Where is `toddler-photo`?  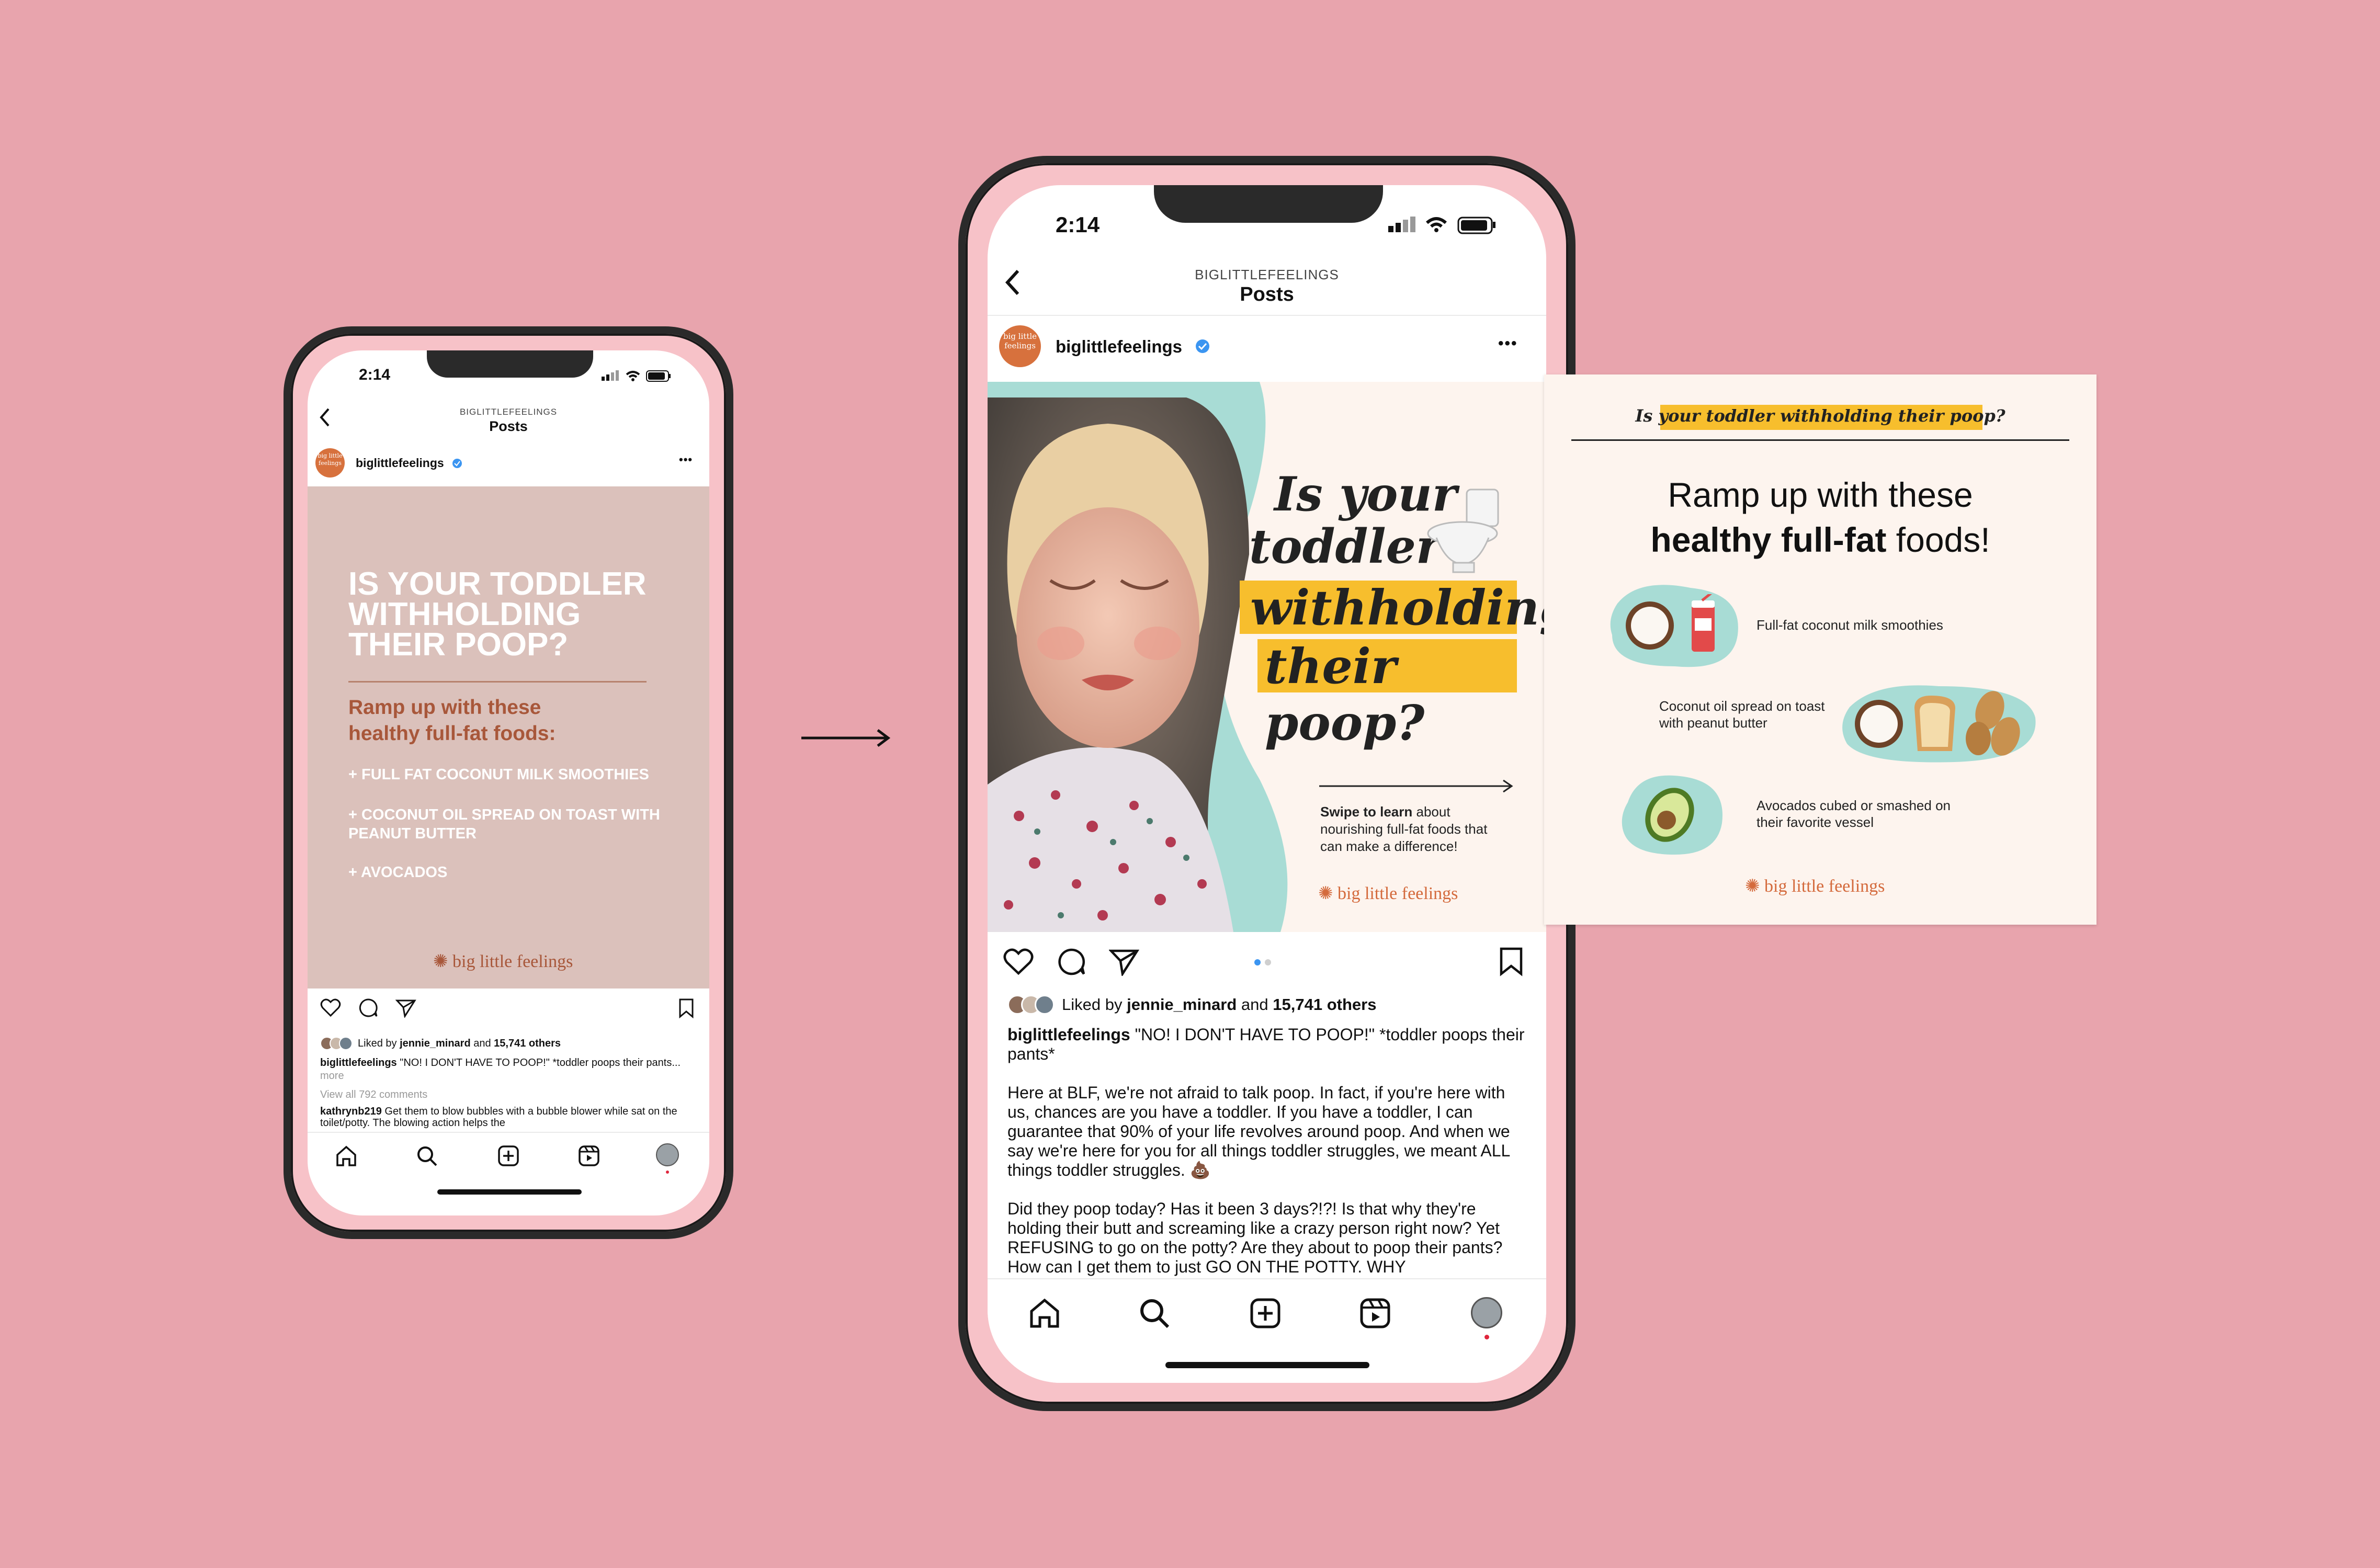 toddler-photo is located at coordinates (1118, 664).